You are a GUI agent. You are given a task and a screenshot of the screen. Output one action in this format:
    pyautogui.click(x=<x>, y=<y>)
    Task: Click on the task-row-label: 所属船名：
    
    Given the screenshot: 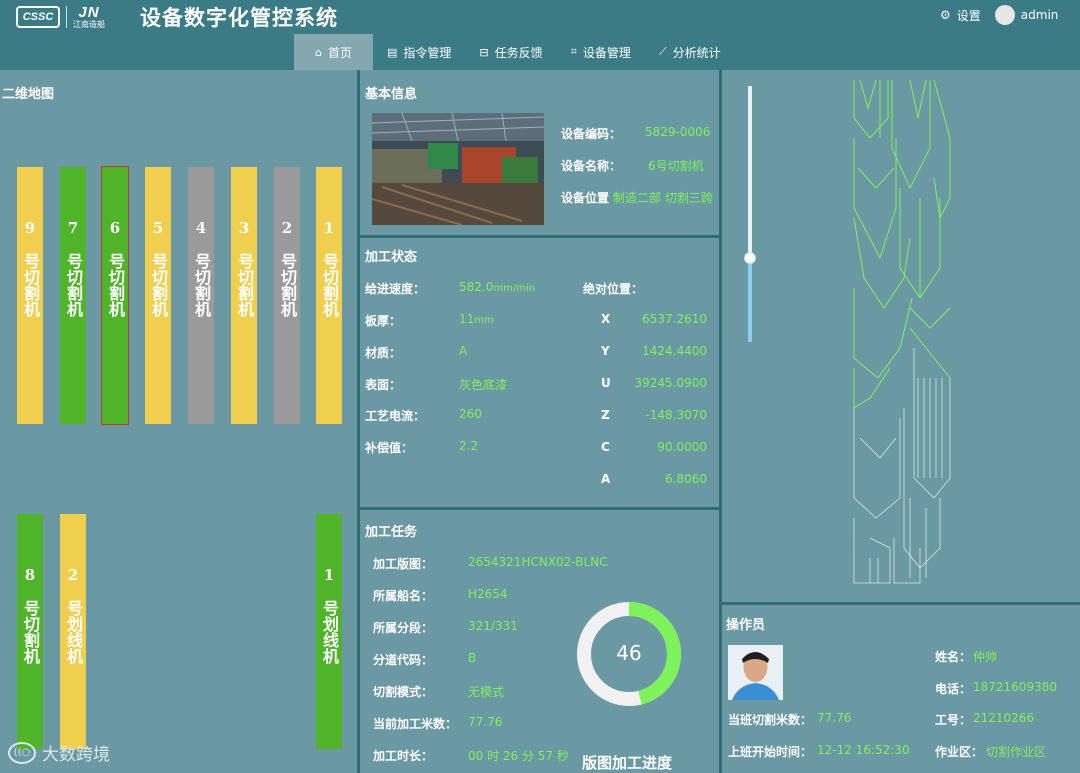 What is the action you would take?
    pyautogui.click(x=403, y=596)
    